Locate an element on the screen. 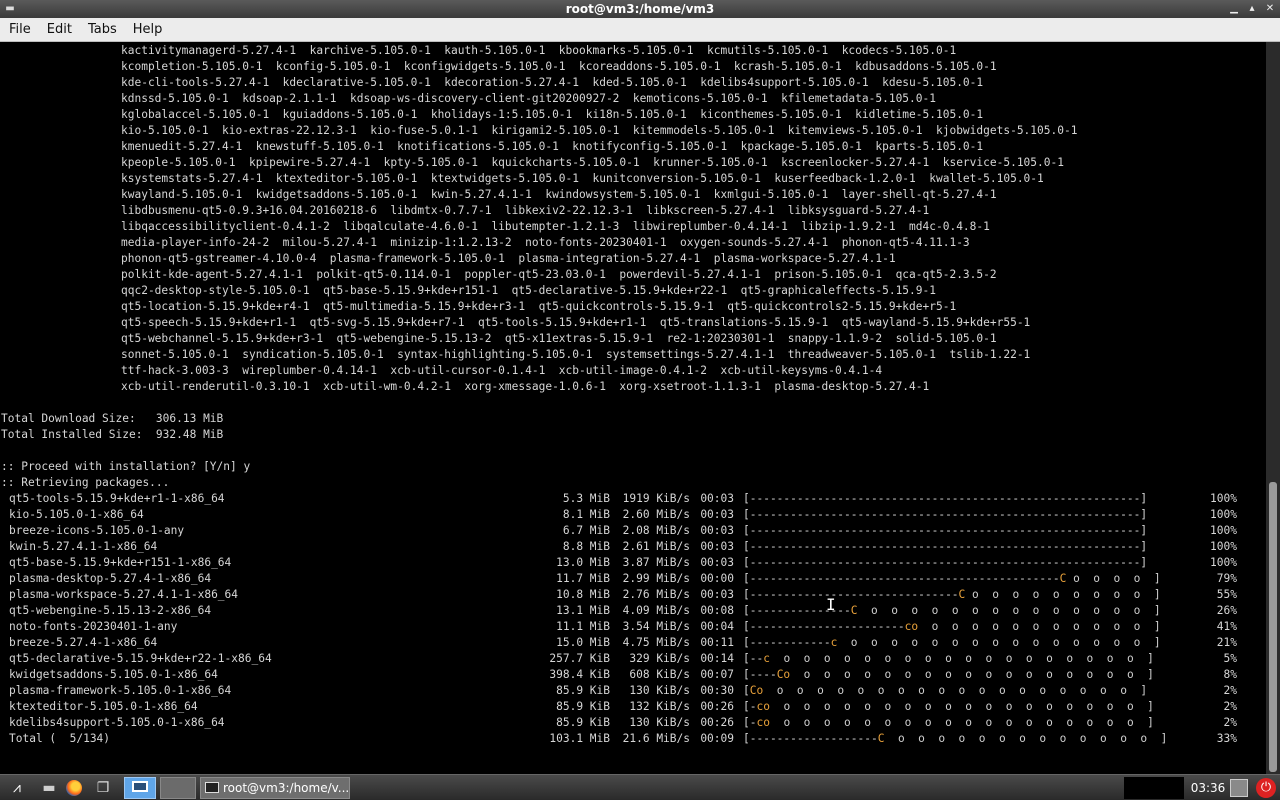  download-percent: 41% is located at coordinates (1226, 626).